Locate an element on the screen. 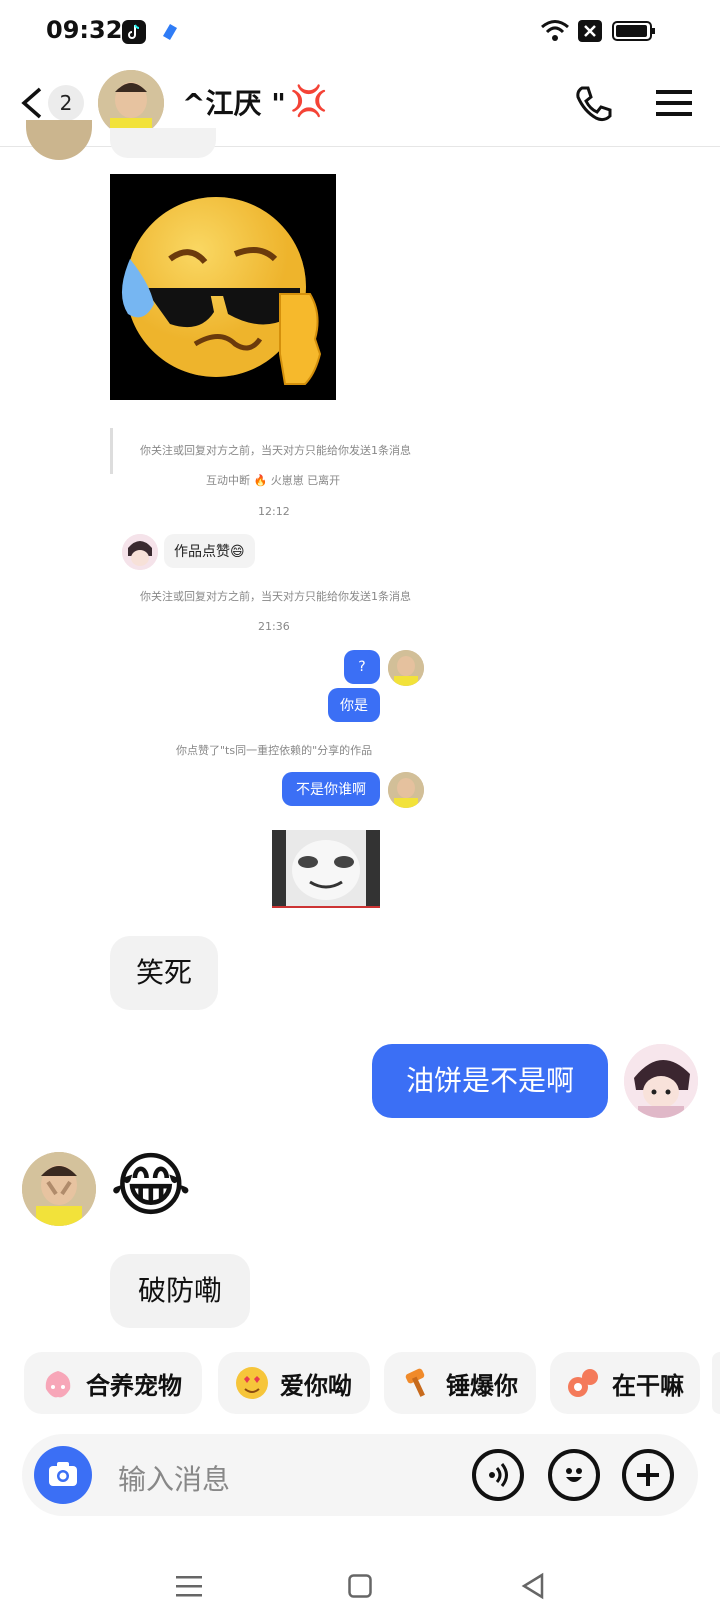 The width and height of the screenshot is (720, 1612). plus-more-button is located at coordinates (648, 1475).